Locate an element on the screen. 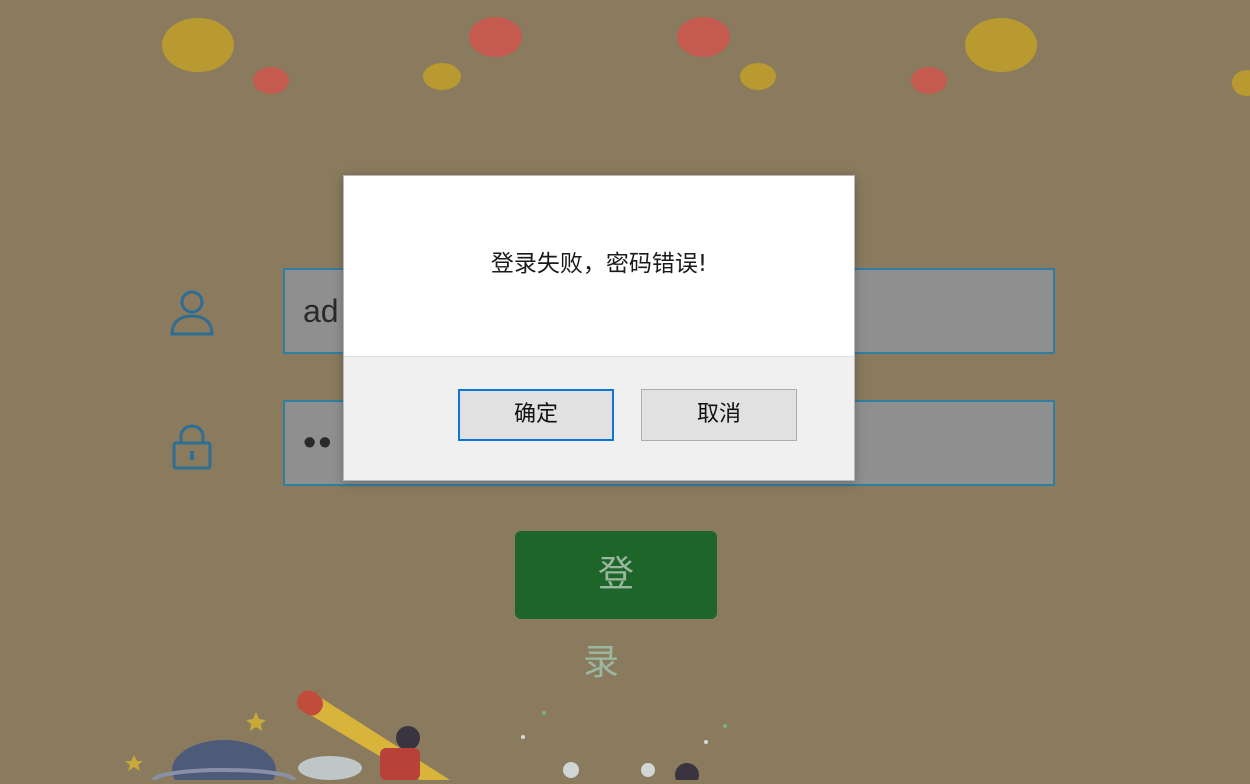 The width and height of the screenshot is (1250, 784). dialog-message-area: 登录失败，密码错误! is located at coordinates (599, 266).